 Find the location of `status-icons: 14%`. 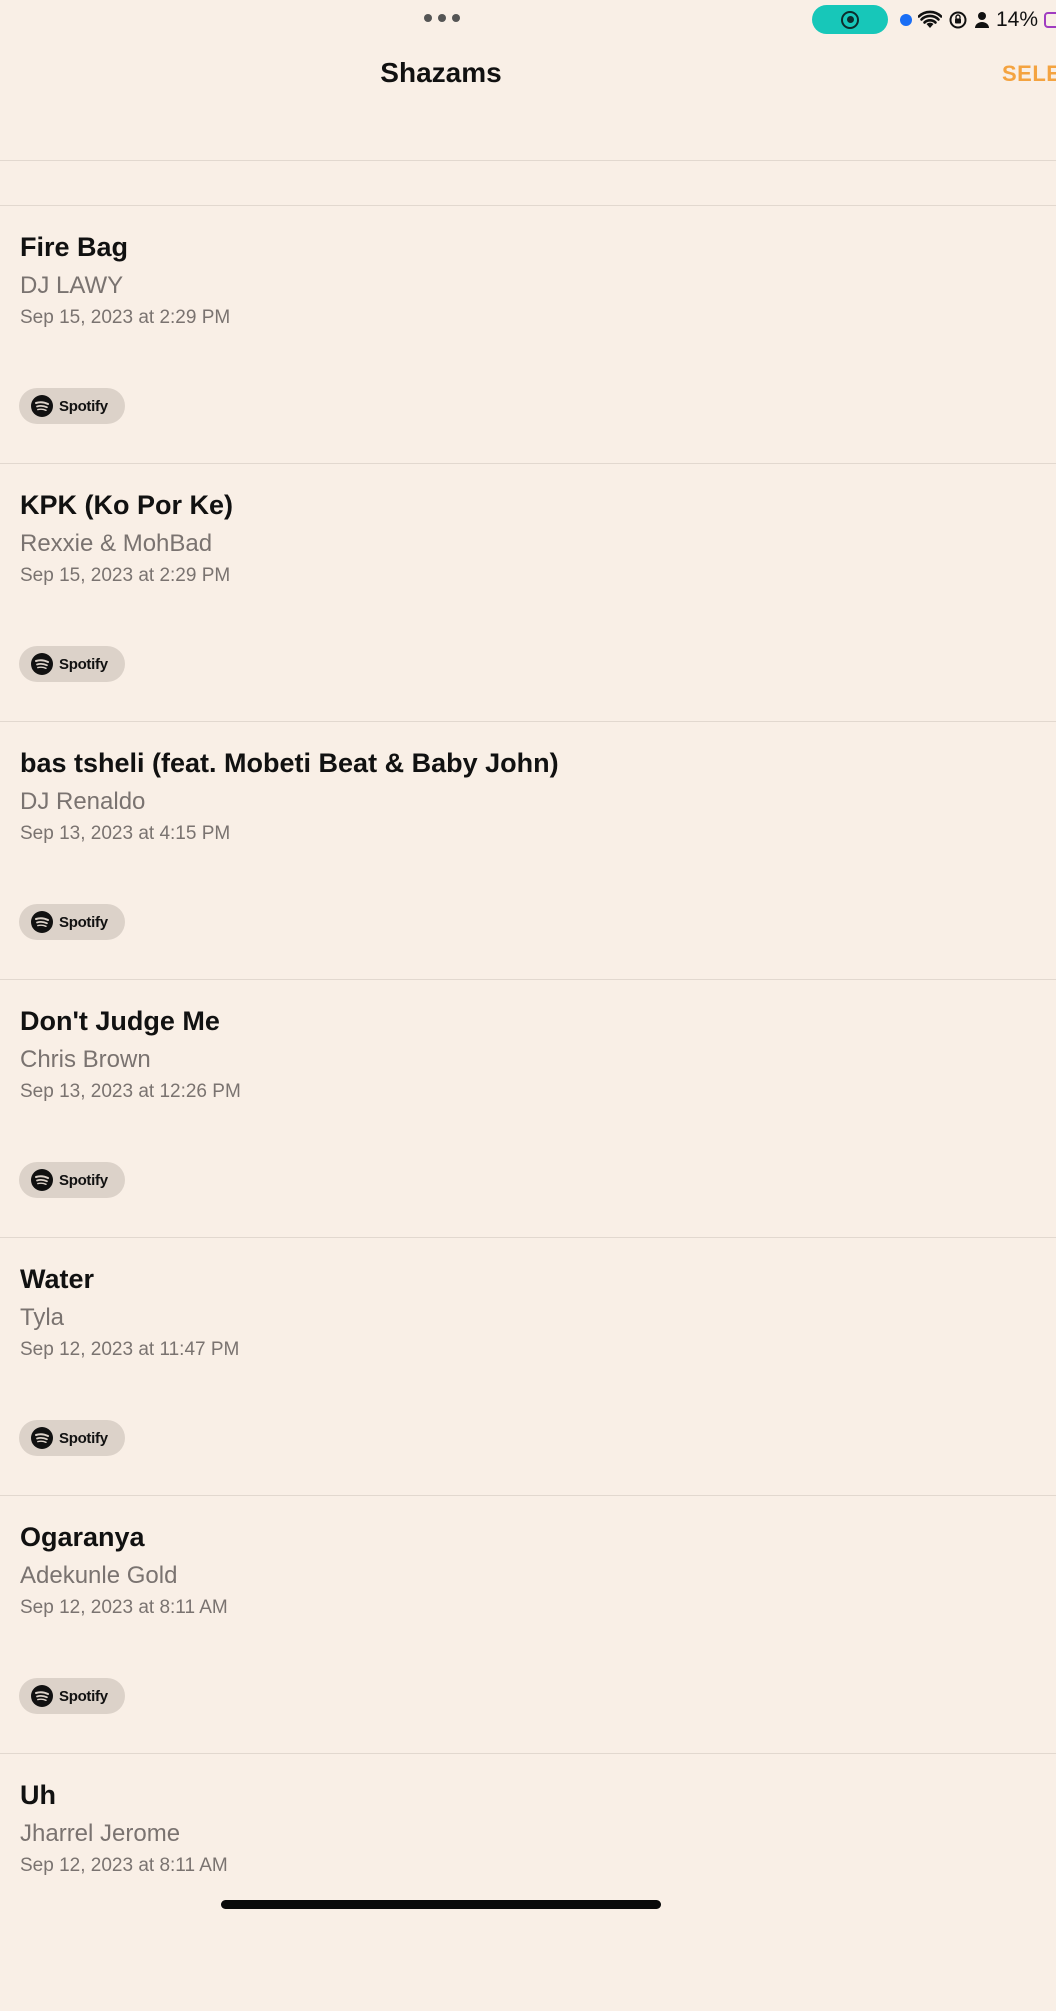

status-icons: 14% is located at coordinates (978, 20).